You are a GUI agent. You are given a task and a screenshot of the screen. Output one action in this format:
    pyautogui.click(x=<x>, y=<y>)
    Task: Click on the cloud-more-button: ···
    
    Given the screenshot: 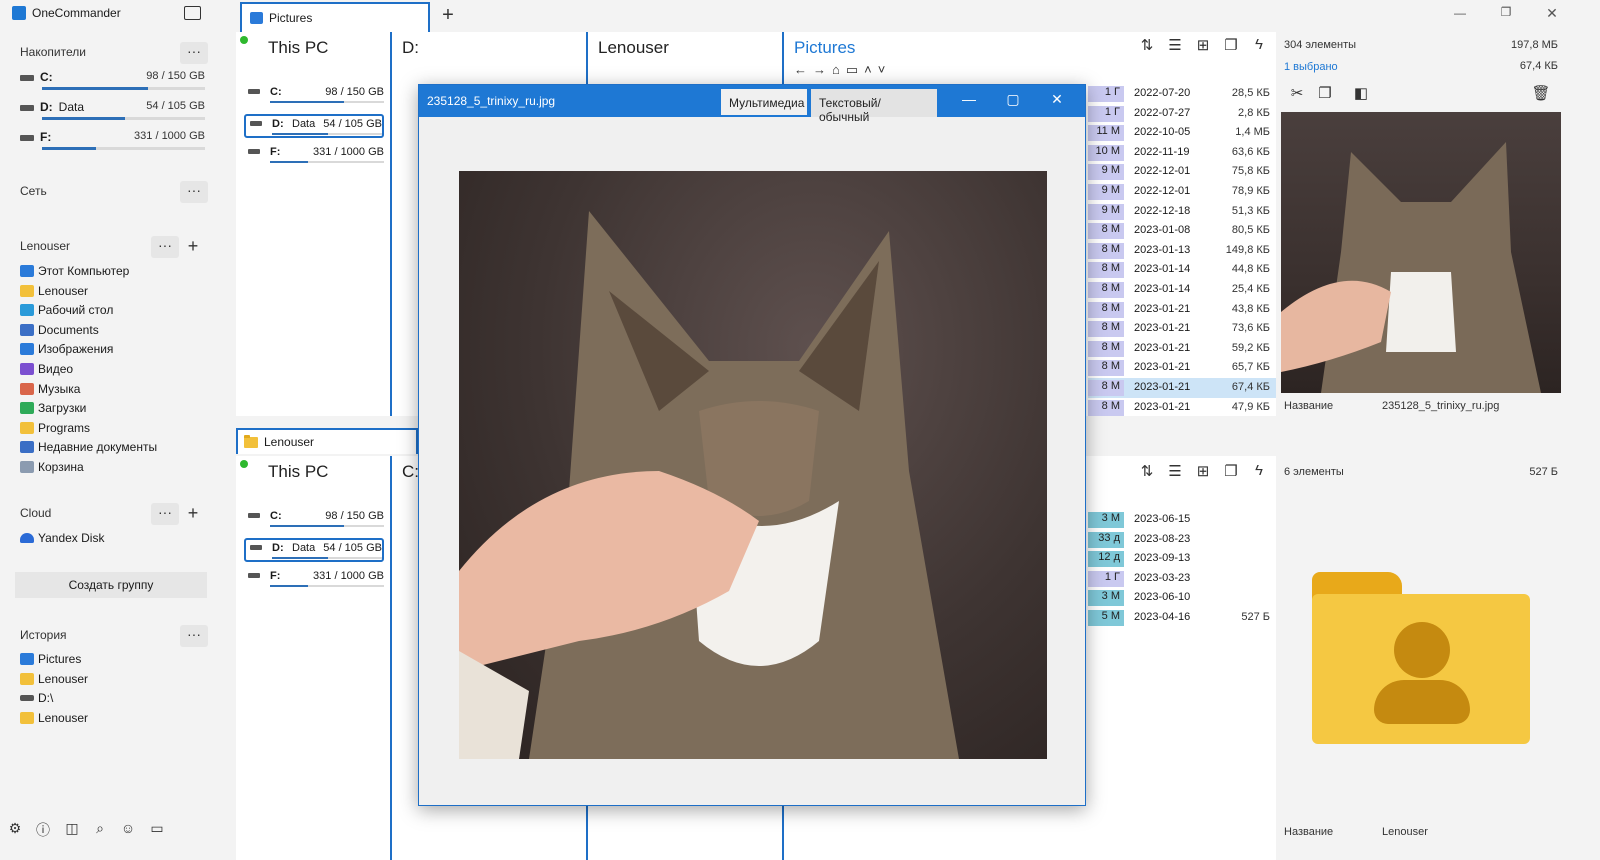 What is the action you would take?
    pyautogui.click(x=165, y=514)
    